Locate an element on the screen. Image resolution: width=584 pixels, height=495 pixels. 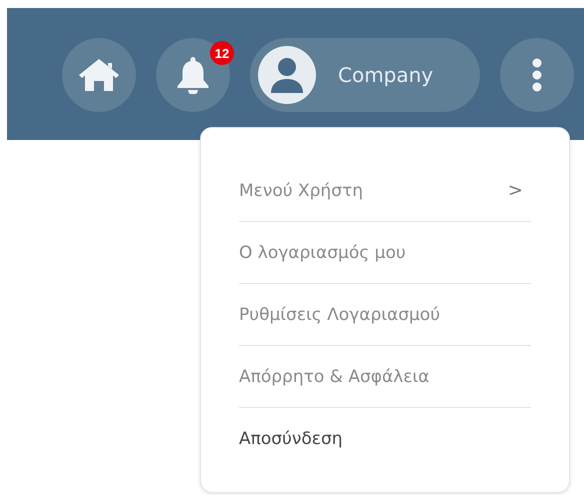
menu-item: Ρυθμίσεις Λογαριασμού is located at coordinates (339, 314).